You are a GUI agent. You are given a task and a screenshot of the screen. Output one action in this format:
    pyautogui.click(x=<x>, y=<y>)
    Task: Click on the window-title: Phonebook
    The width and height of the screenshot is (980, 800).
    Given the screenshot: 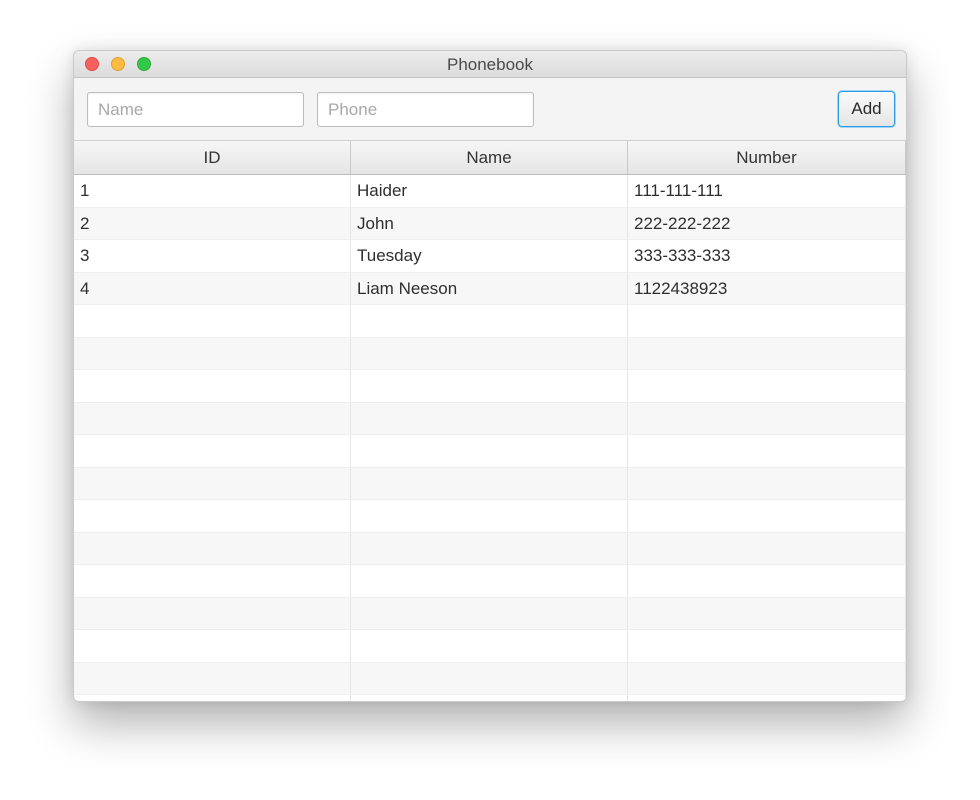 What is the action you would take?
    pyautogui.click(x=490, y=64)
    